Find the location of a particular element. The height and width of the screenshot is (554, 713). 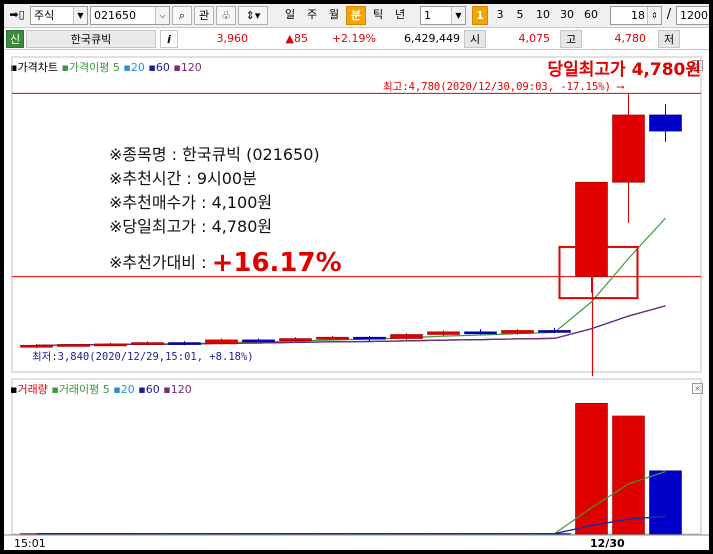

x-axis-date: 12/30 is located at coordinates (607, 543).